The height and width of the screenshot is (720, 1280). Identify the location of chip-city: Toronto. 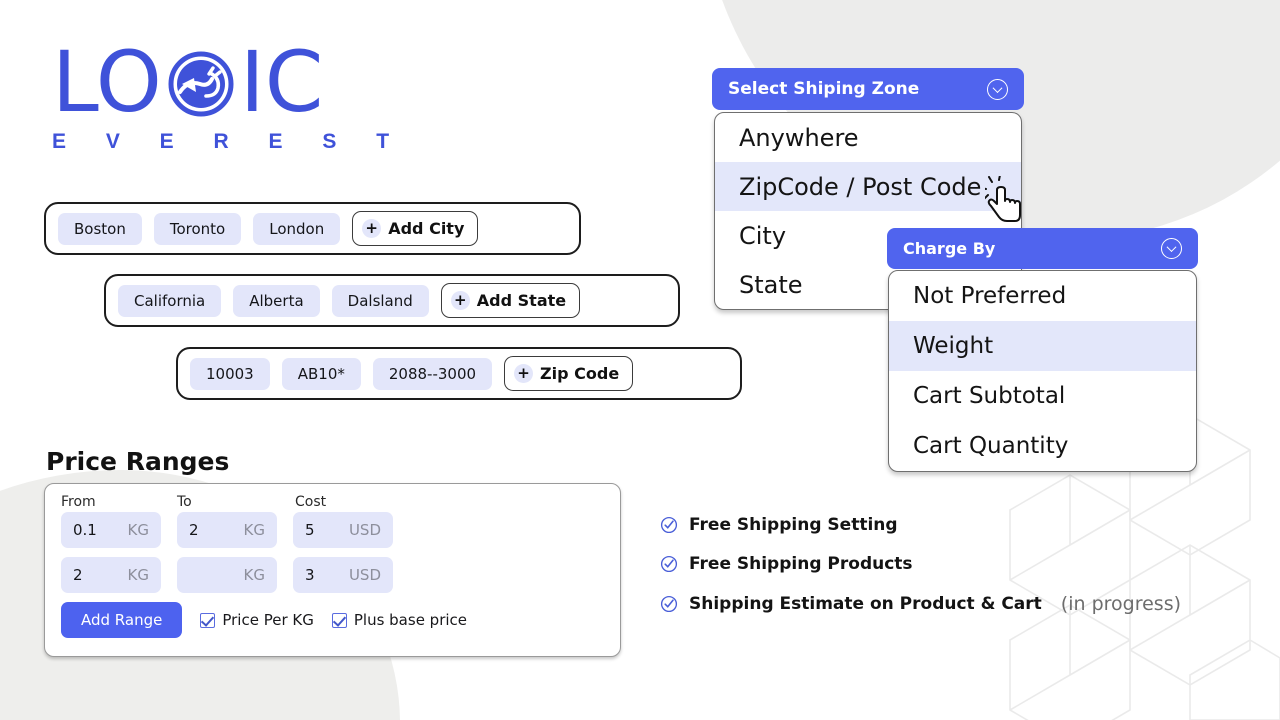
(197, 228).